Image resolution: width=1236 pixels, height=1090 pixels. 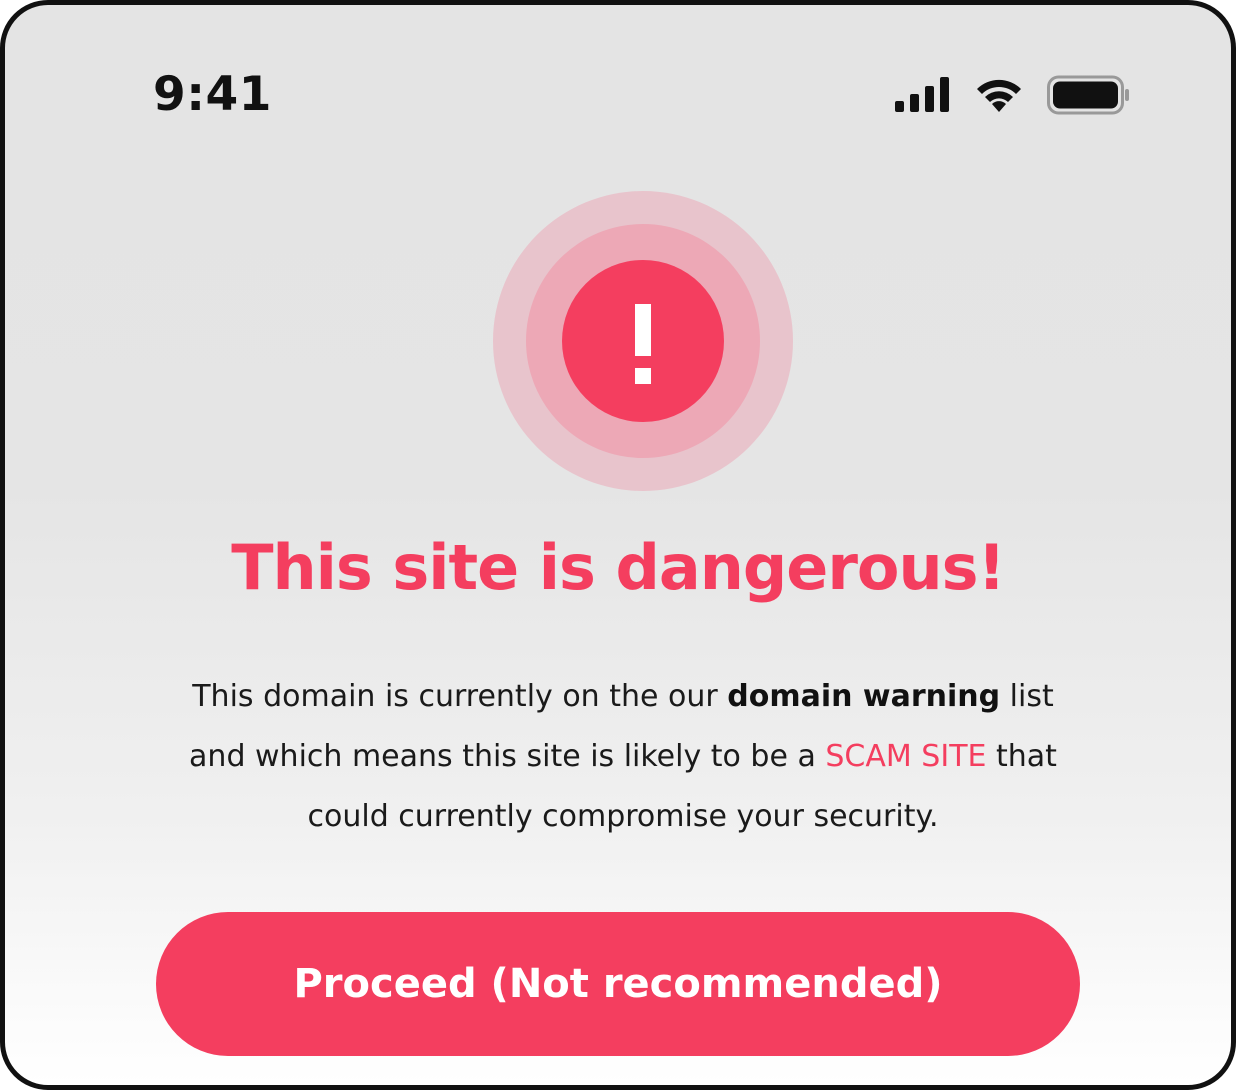 I want to click on battery-icon, so click(x=1089, y=97).